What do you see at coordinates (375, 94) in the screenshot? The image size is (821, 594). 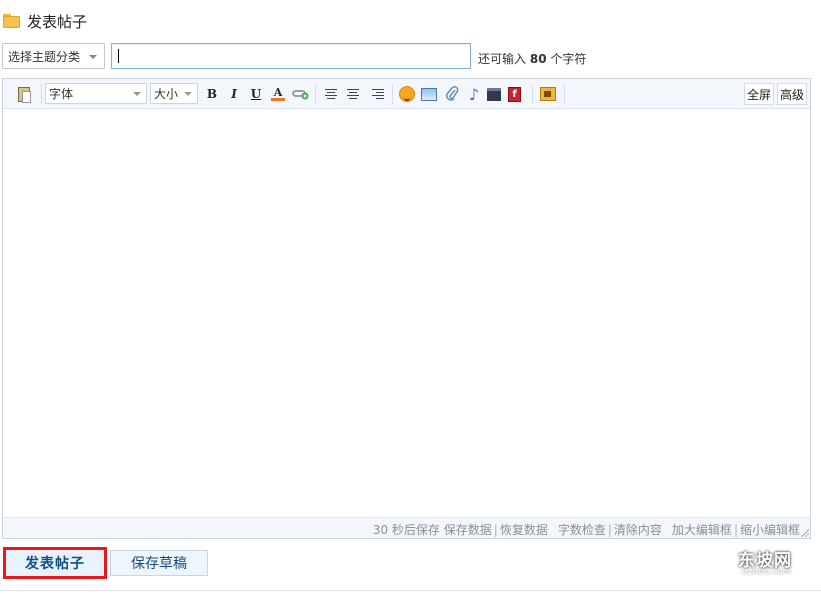 I see `align-right-icon` at bounding box center [375, 94].